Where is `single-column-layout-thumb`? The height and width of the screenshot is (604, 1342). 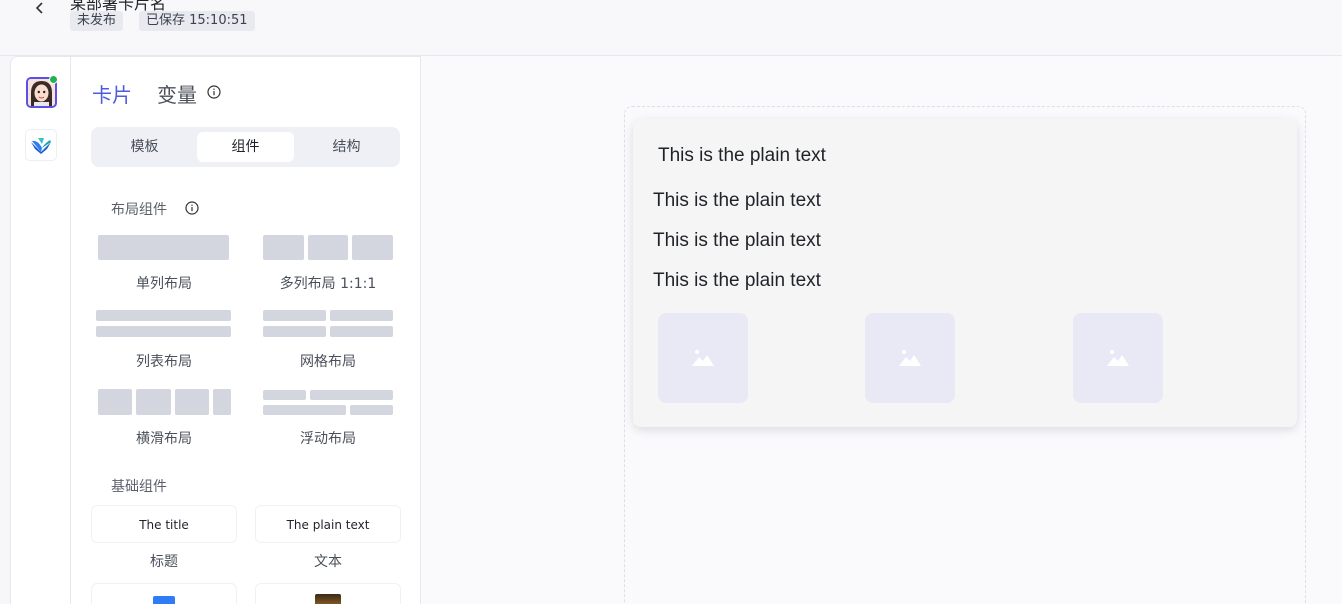 single-column-layout-thumb is located at coordinates (164, 248).